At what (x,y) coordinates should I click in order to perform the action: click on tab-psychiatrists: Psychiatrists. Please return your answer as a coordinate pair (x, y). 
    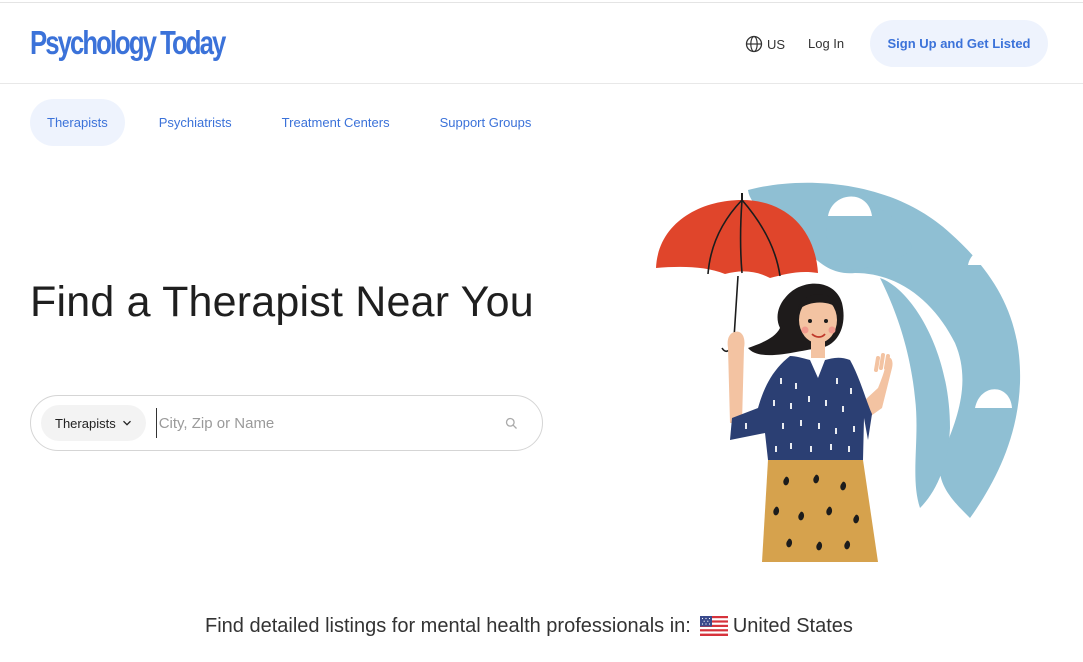
    Looking at the image, I should click on (195, 122).